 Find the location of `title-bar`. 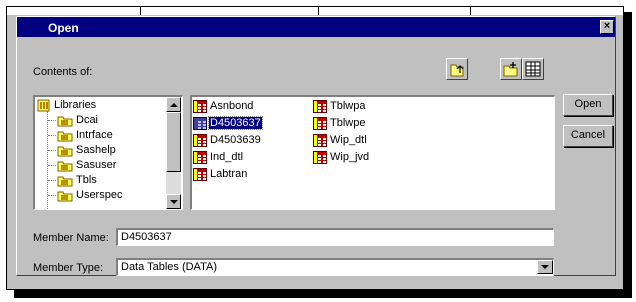

title-bar is located at coordinates (316, 27).